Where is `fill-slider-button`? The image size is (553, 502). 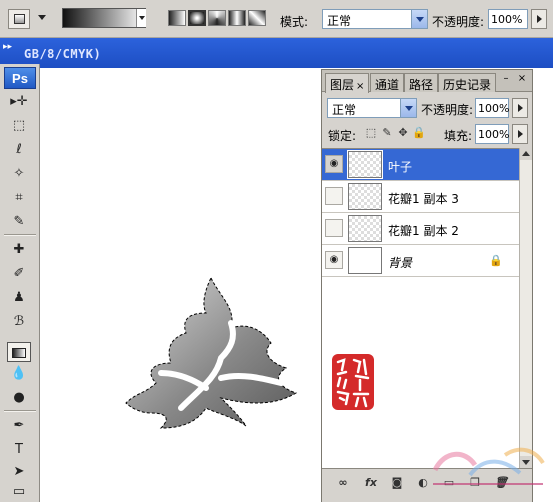
fill-slider-button is located at coordinates (520, 134).